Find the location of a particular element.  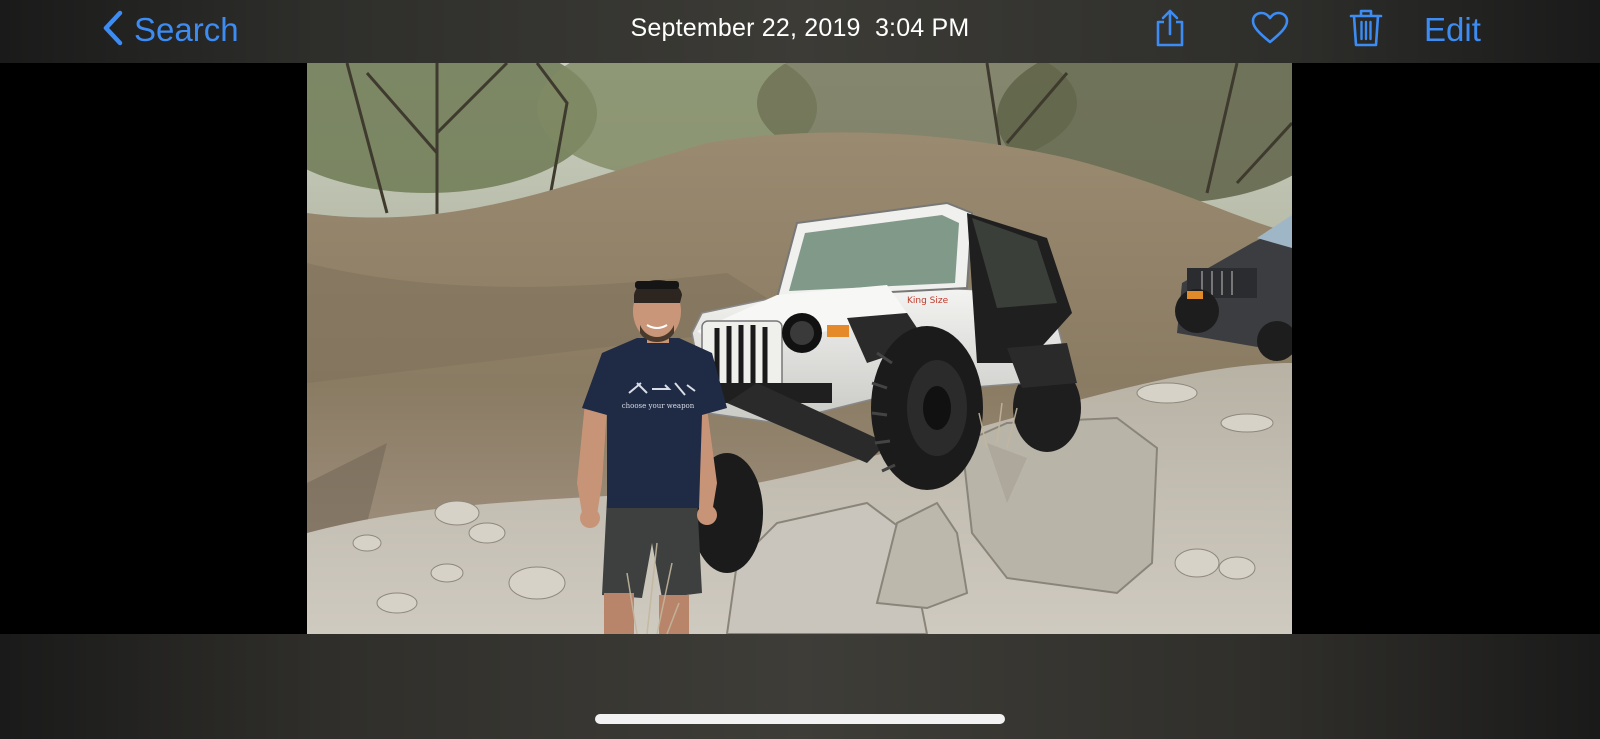

edit-button: Edit is located at coordinates (1452, 30).